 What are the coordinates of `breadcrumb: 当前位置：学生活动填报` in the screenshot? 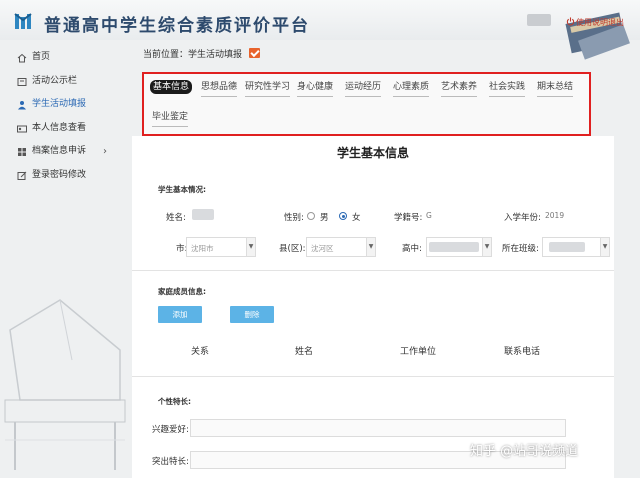 It's located at (202, 53).